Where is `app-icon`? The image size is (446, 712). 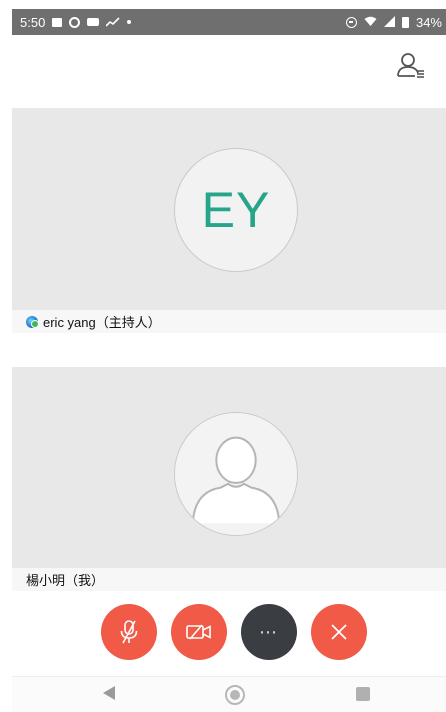 app-icon is located at coordinates (75, 22).